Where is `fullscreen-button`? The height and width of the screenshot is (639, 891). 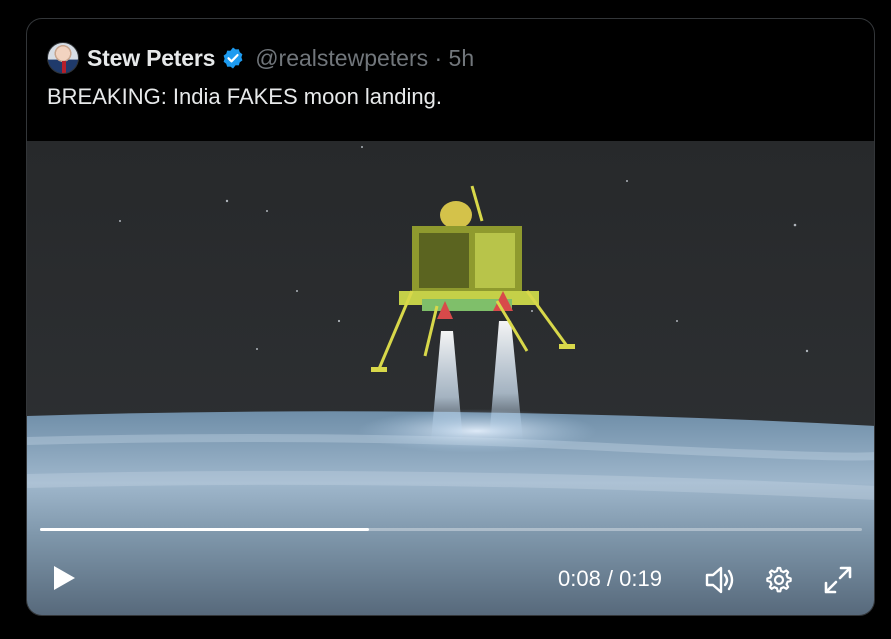
fullscreen-button is located at coordinates (838, 580).